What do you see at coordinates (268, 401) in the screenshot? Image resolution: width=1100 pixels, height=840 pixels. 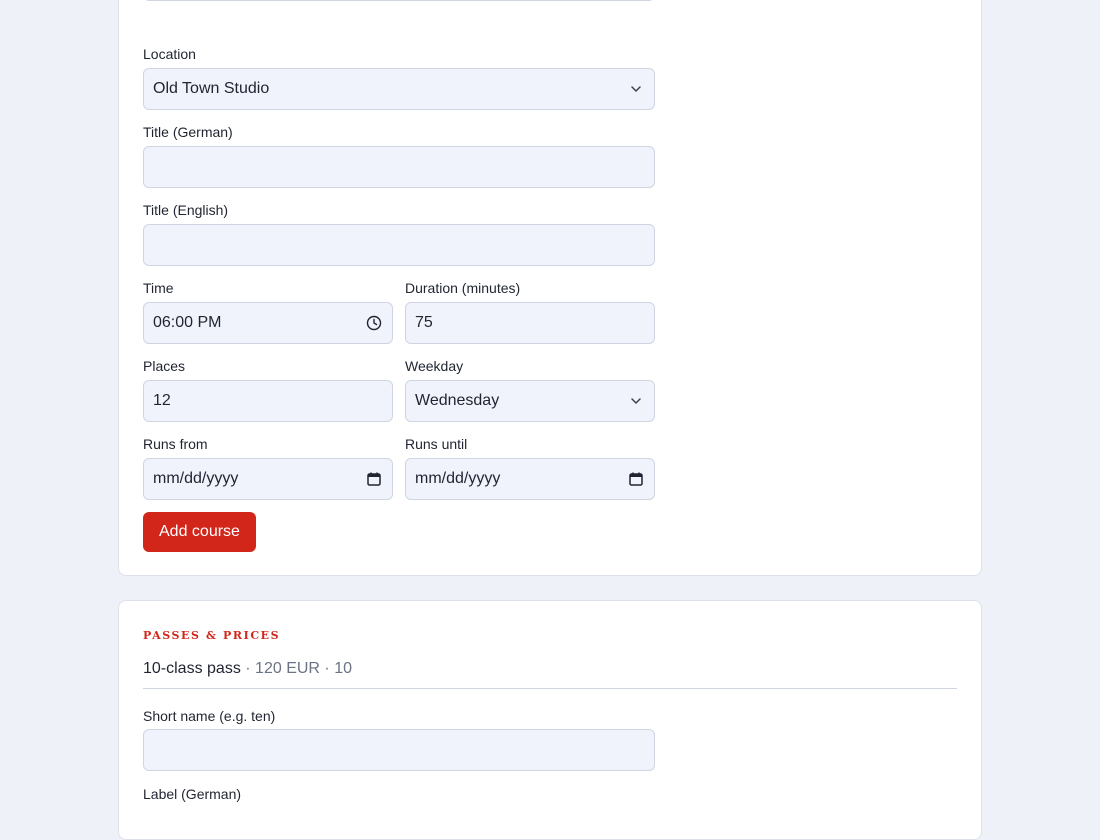 I see `places-input: 12` at bounding box center [268, 401].